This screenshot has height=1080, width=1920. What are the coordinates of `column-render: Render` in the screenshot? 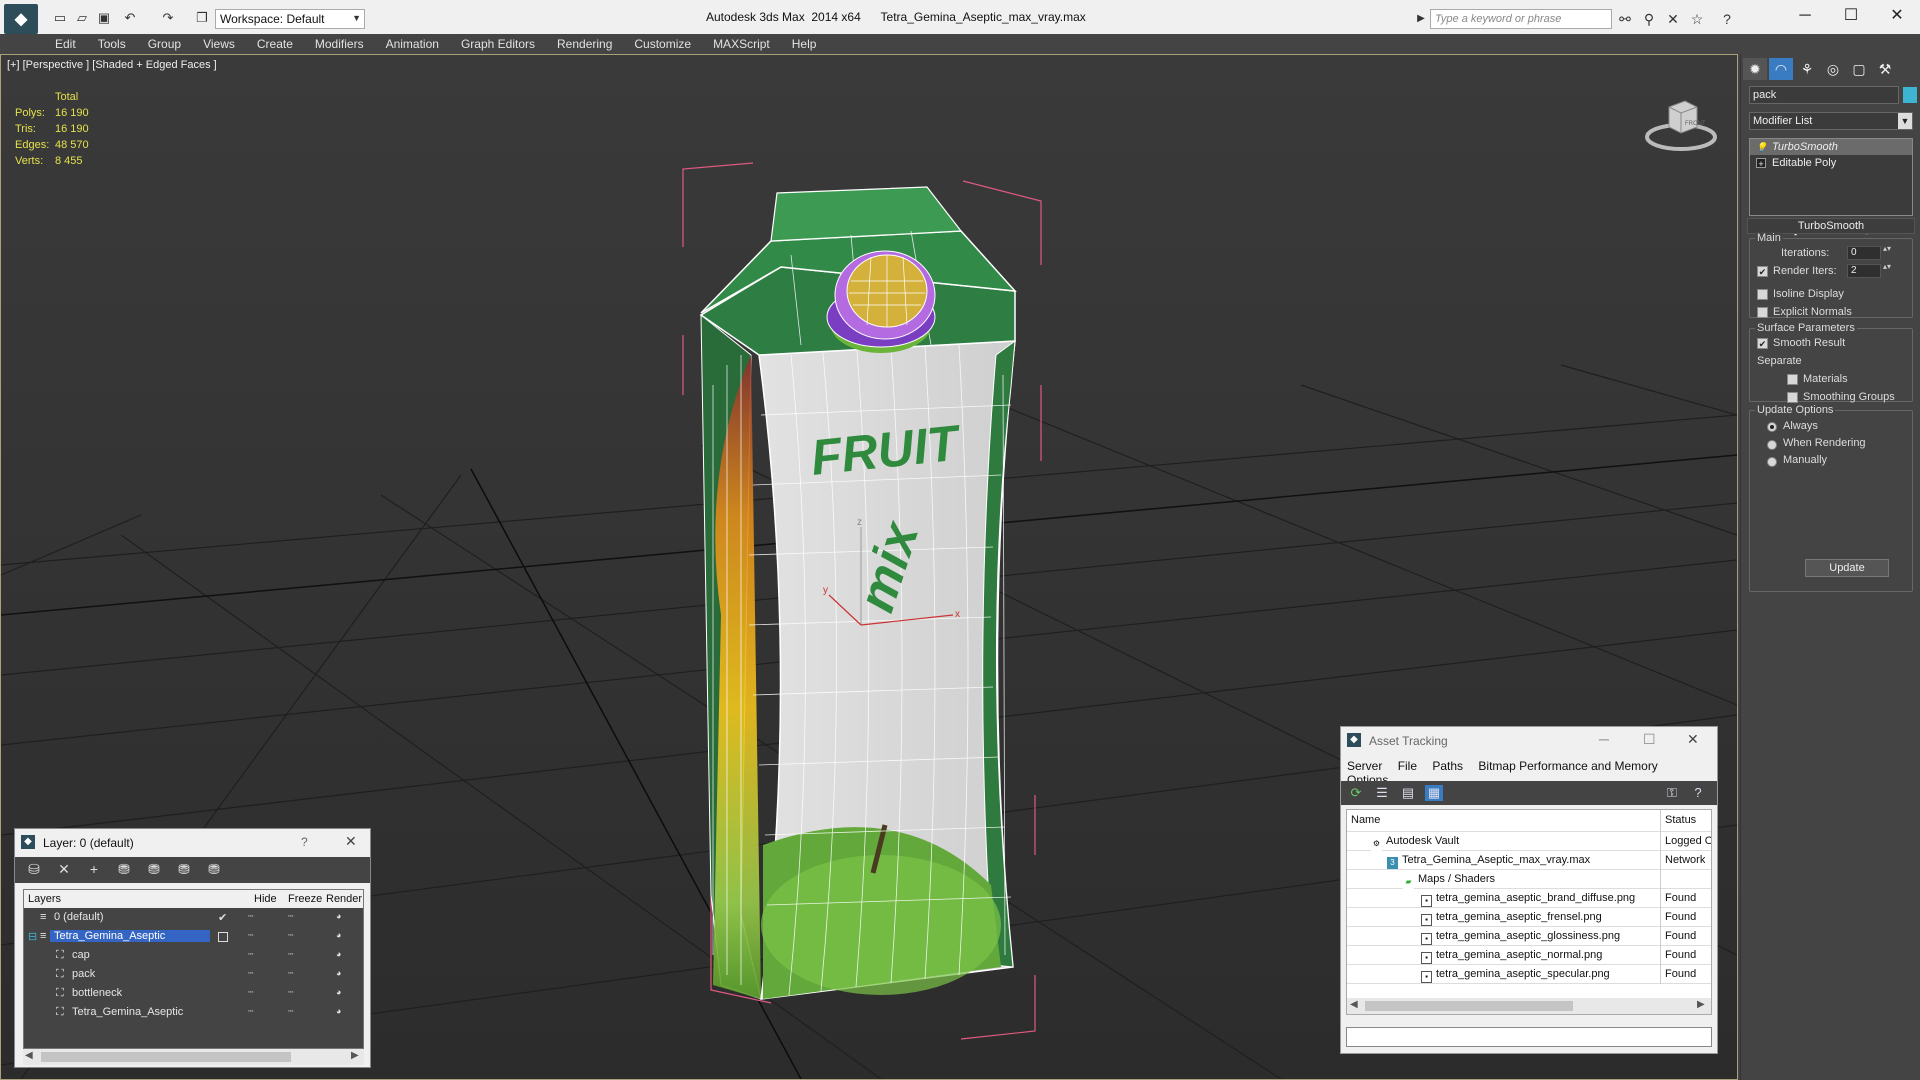 It's located at (344, 899).